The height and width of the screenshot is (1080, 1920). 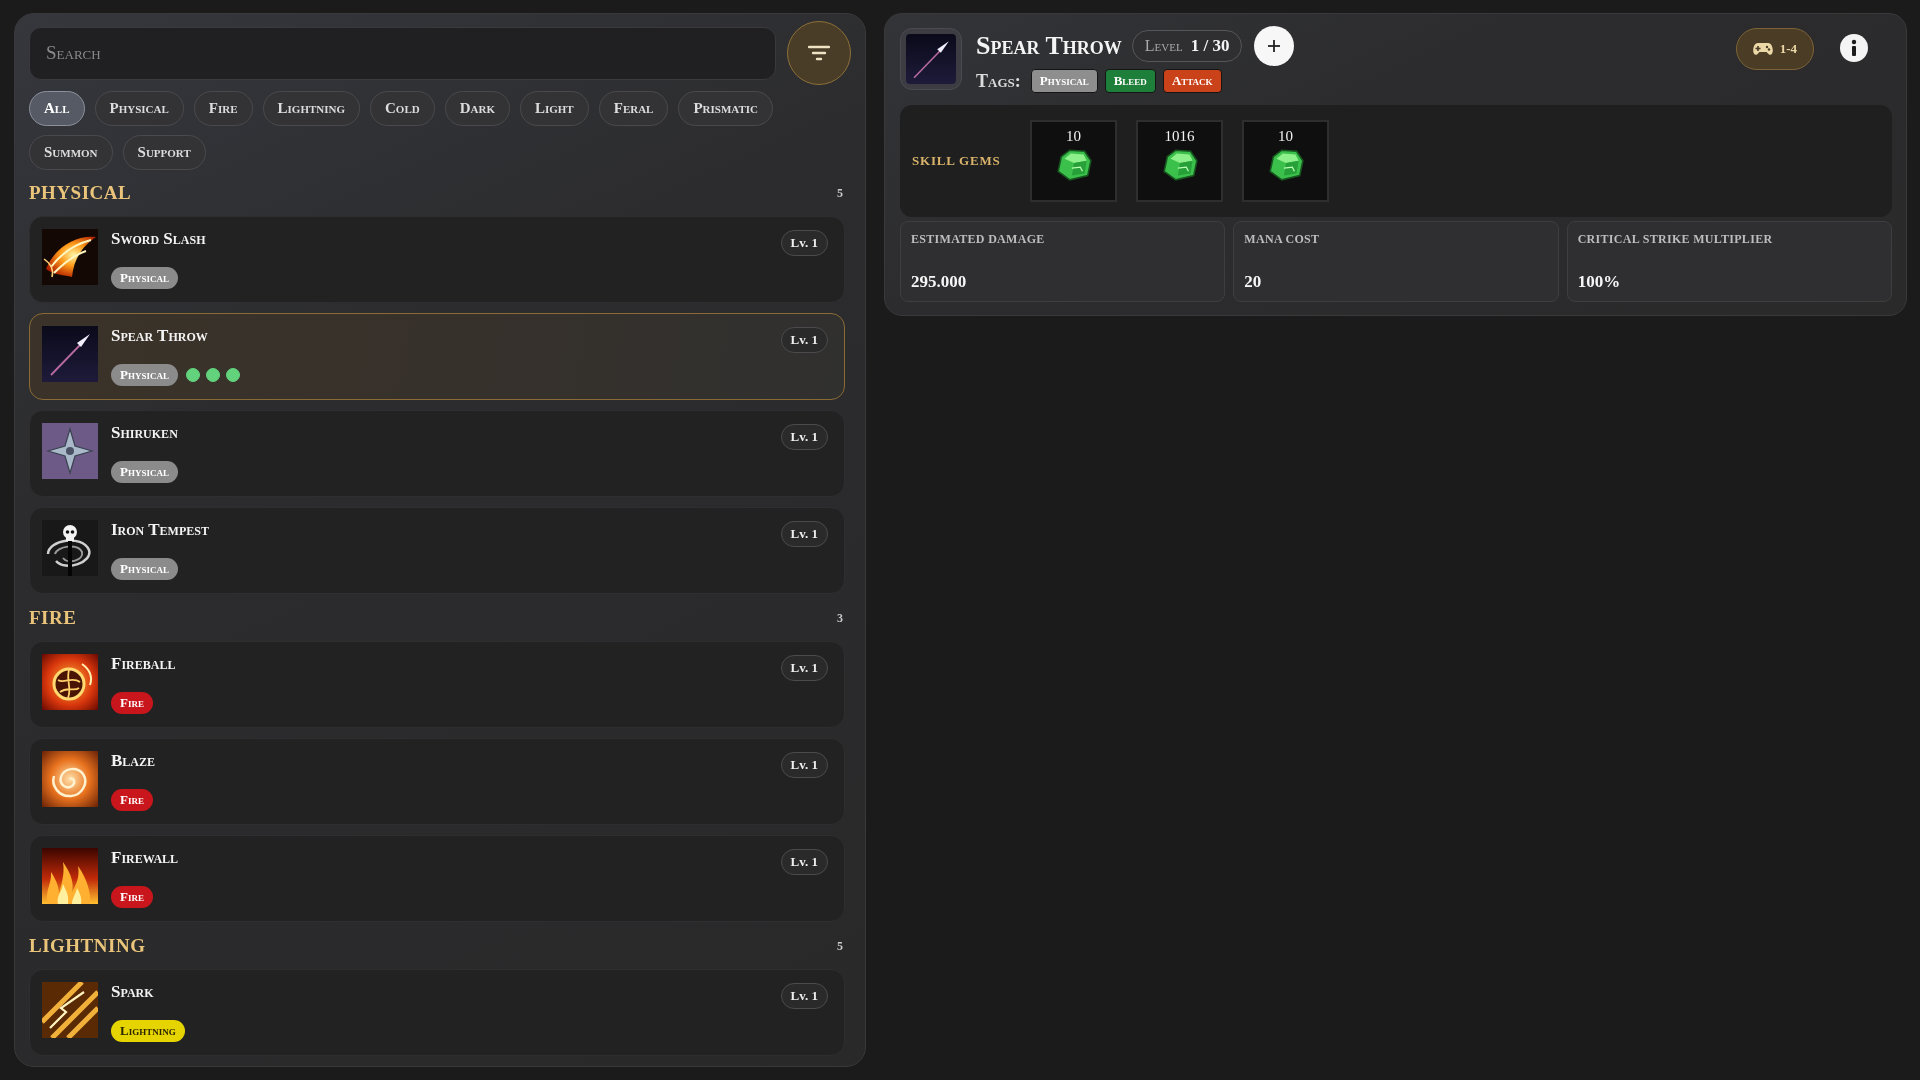 What do you see at coordinates (437, 781) in the screenshot?
I see `skill-card: Blaze Fire Lv. 1` at bounding box center [437, 781].